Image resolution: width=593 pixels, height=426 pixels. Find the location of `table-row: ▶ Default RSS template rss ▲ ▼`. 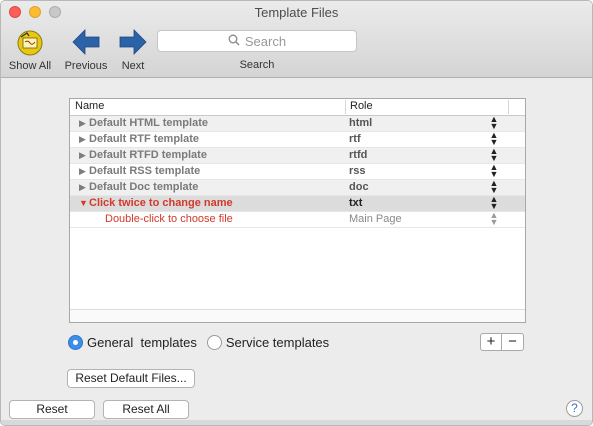

table-row: ▶ Default RSS template rss ▲ ▼ is located at coordinates (297, 171).